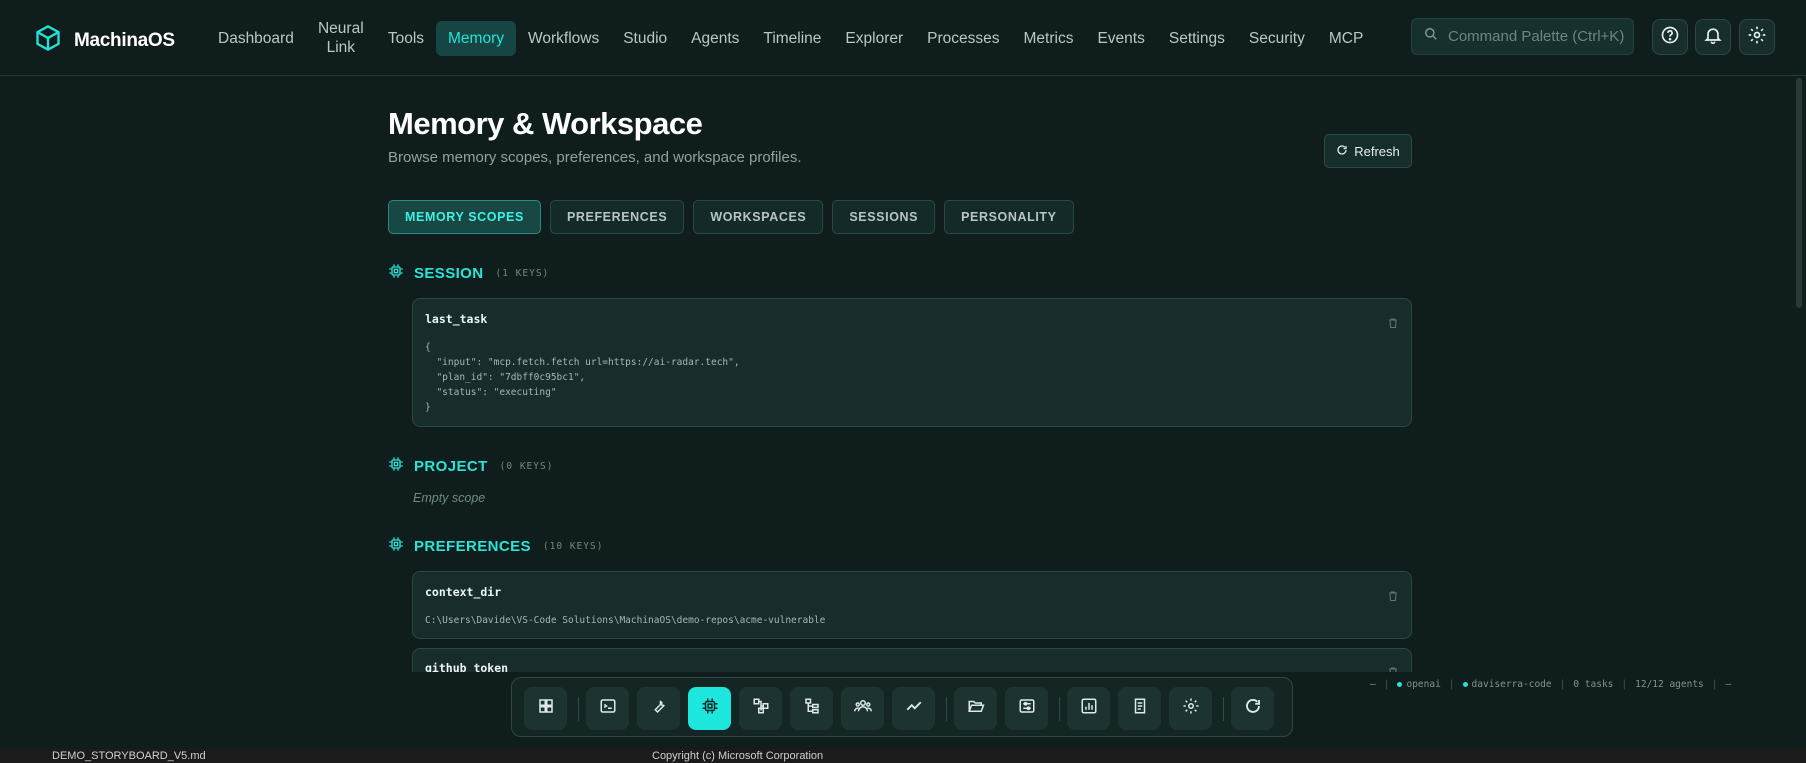 This screenshot has height=763, width=1806. I want to click on app-logo: MachinaOS, so click(104, 40).